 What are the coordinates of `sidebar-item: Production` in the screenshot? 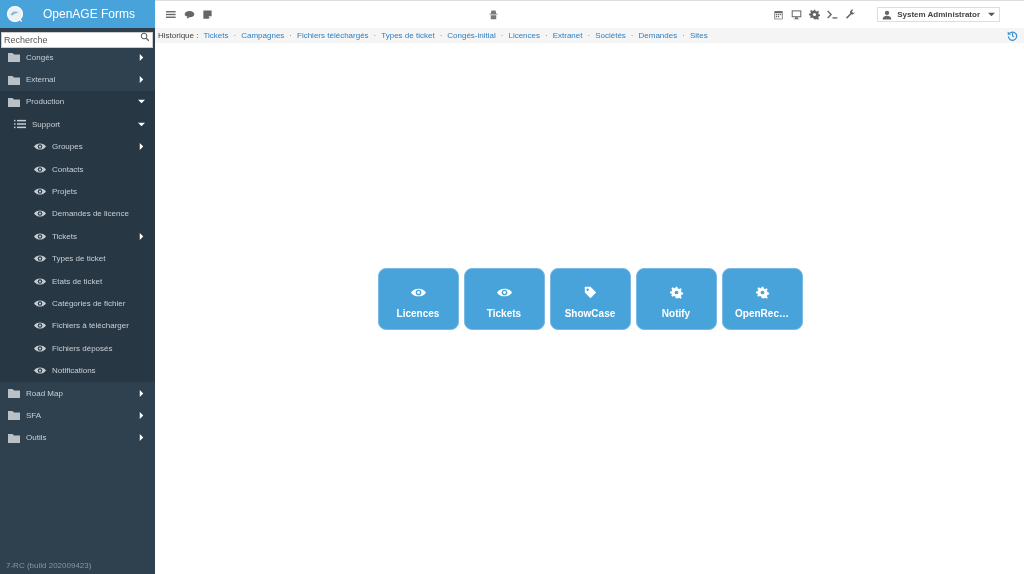 It's located at (77, 102).